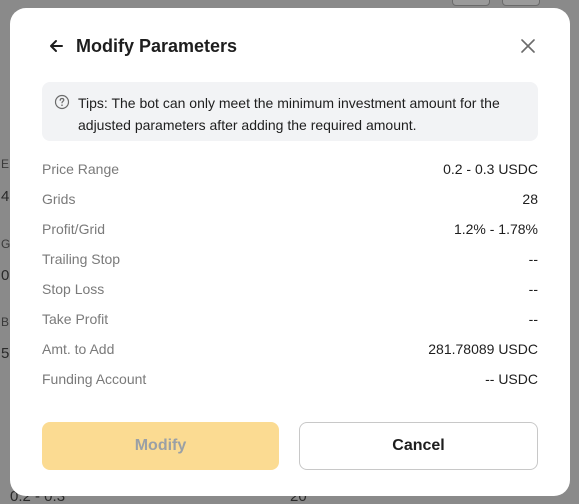 Image resolution: width=579 pixels, height=504 pixels. What do you see at coordinates (483, 349) in the screenshot?
I see `param-value: 281.78089 USDC` at bounding box center [483, 349].